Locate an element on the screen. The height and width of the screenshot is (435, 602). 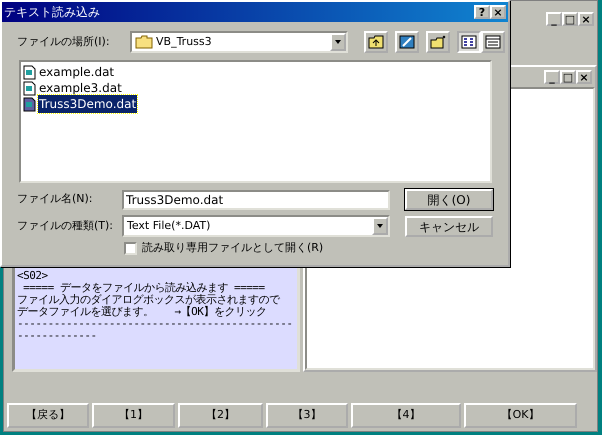
file-item: example3.dat is located at coordinates (80, 88).